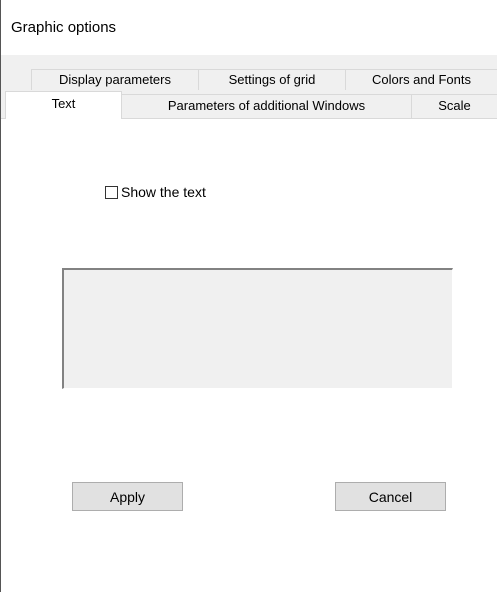 This screenshot has height=592, width=497. What do you see at coordinates (115, 79) in the screenshot?
I see `tab-display-parameters: Display parameters` at bounding box center [115, 79].